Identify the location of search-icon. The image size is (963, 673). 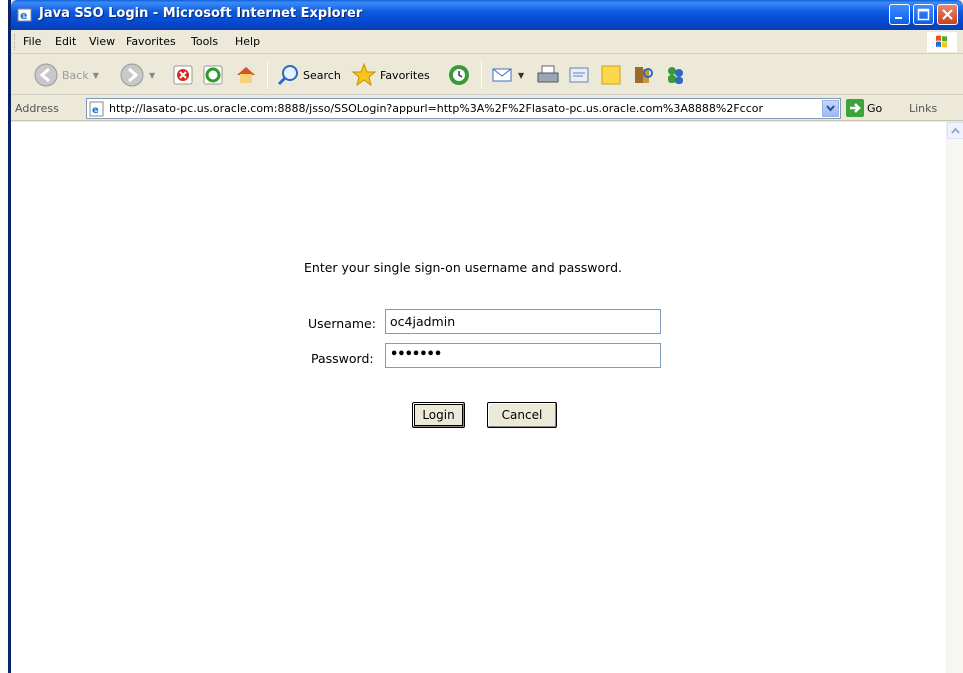
(287, 75).